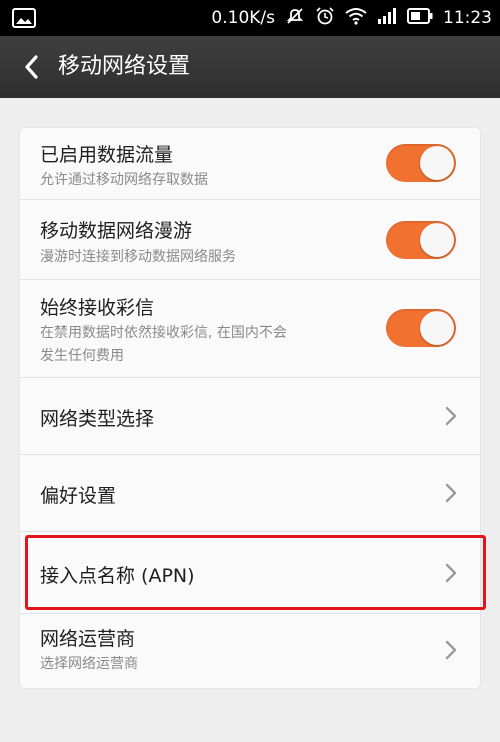  I want to click on alarm-icon, so click(325, 18).